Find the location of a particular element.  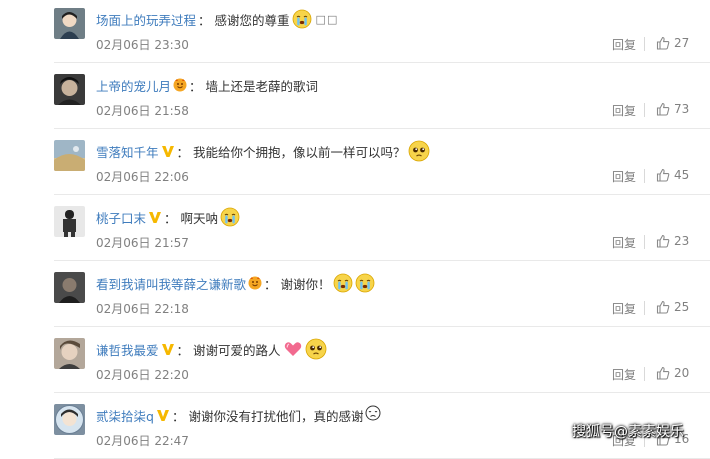

comment-timestamp: 02月06日 22:18 is located at coordinates (142, 309).